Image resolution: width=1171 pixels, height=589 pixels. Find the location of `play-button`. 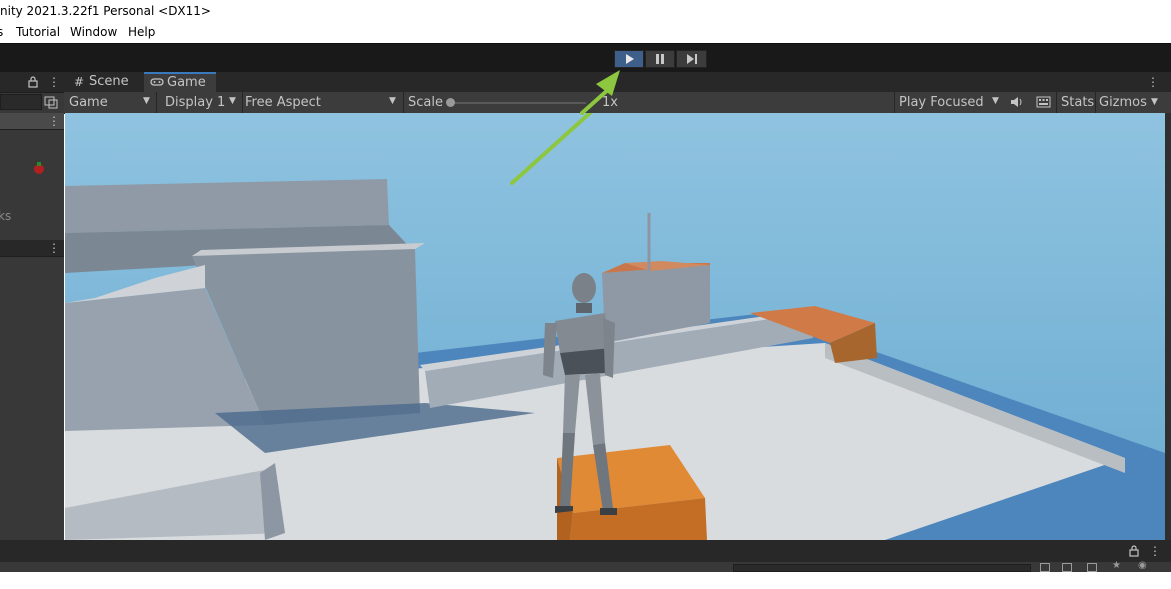

play-button is located at coordinates (629, 59).